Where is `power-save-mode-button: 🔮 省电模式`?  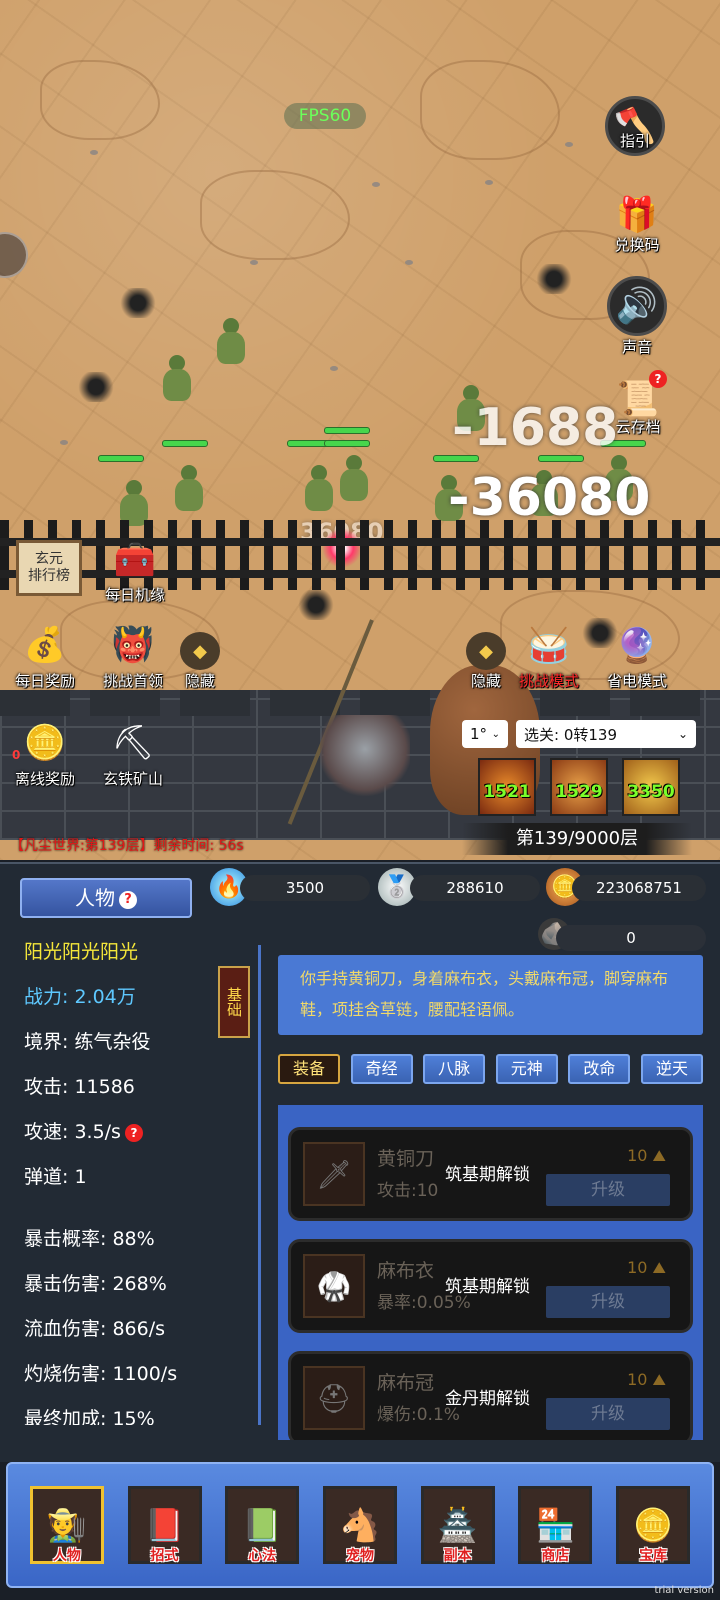 power-save-mode-button: 🔮 省电模式 is located at coordinates (637, 656).